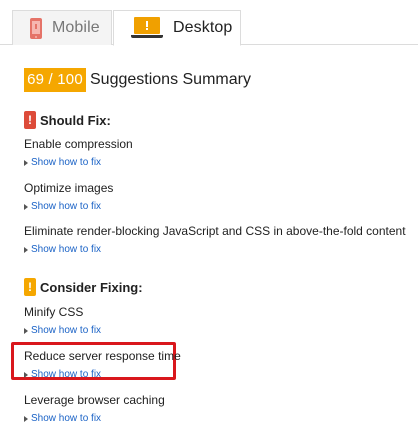 The width and height of the screenshot is (418, 430). What do you see at coordinates (36, 28) in the screenshot?
I see `mobile-phone-icon` at bounding box center [36, 28].